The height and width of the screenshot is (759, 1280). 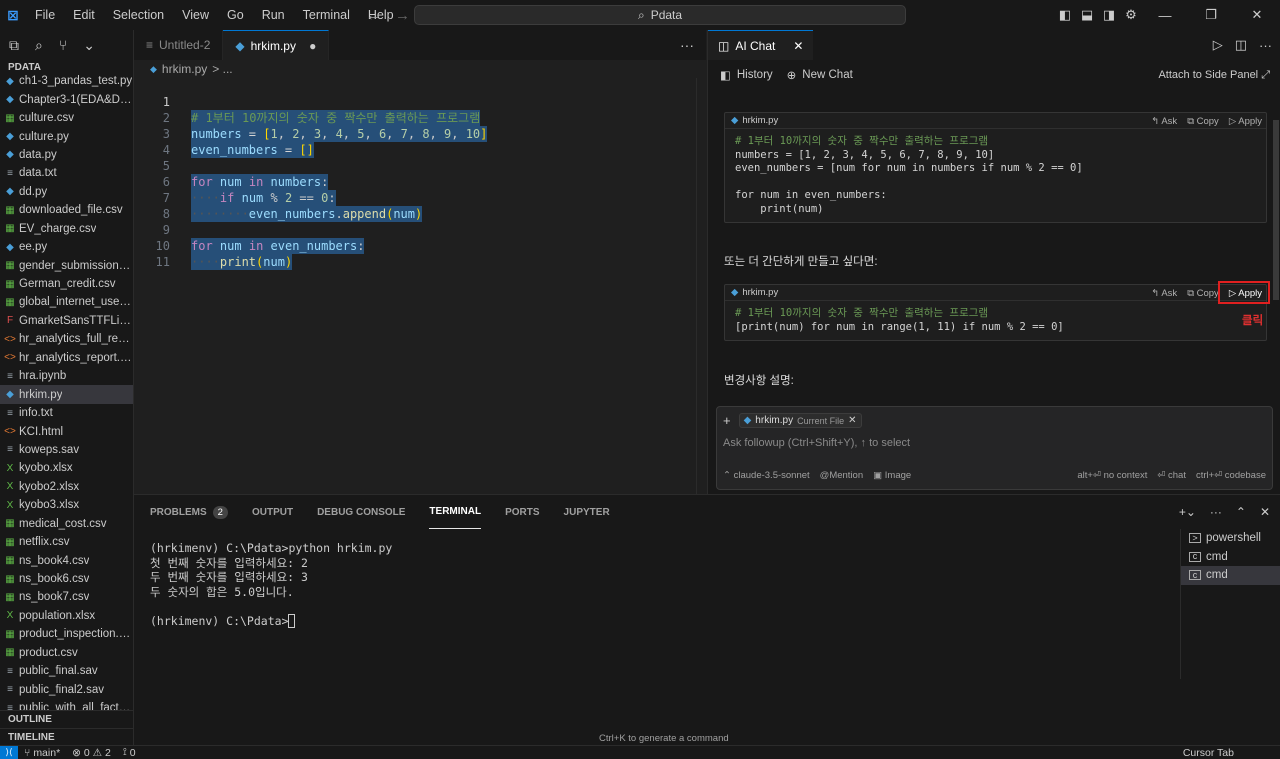 I want to click on settings-gear-icon: ⚙, so click(x=1131, y=15).